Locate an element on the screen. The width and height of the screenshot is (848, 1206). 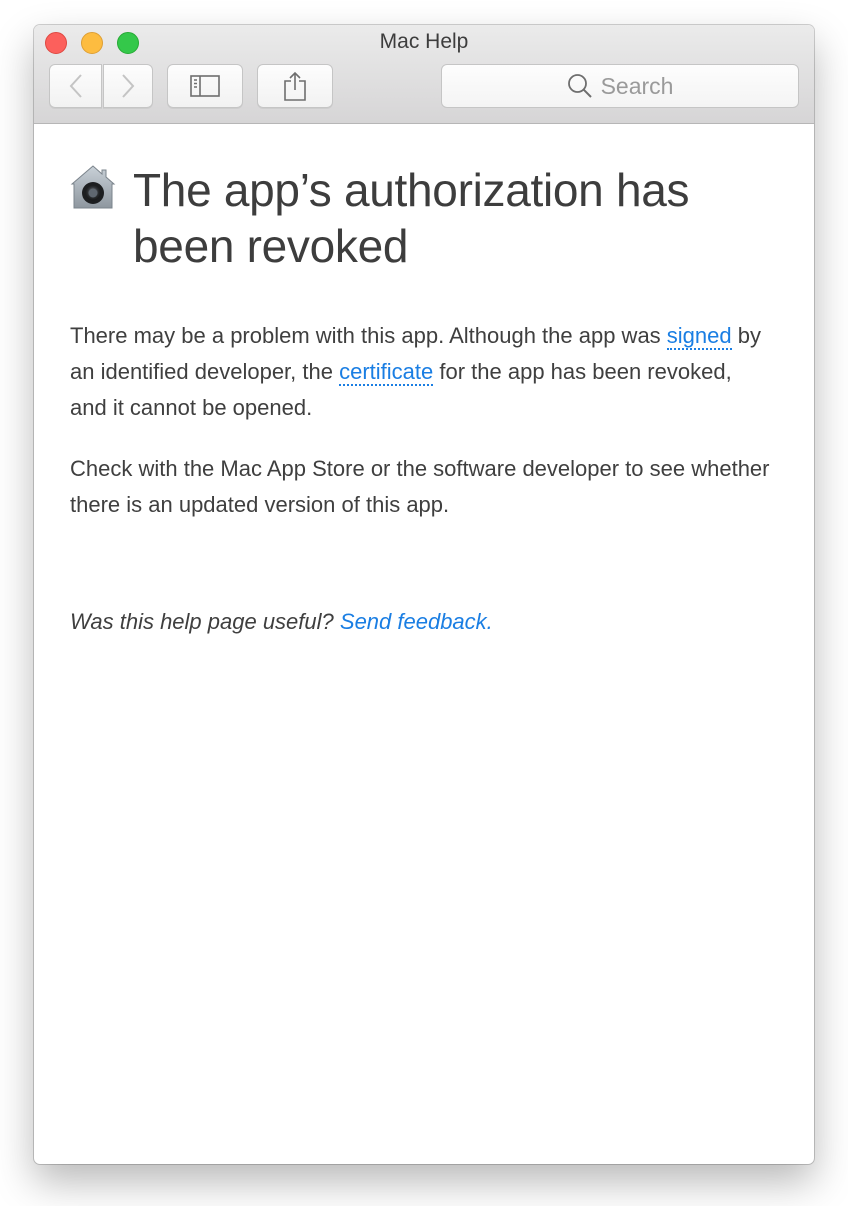
chevron-left-icon is located at coordinates (75, 86).